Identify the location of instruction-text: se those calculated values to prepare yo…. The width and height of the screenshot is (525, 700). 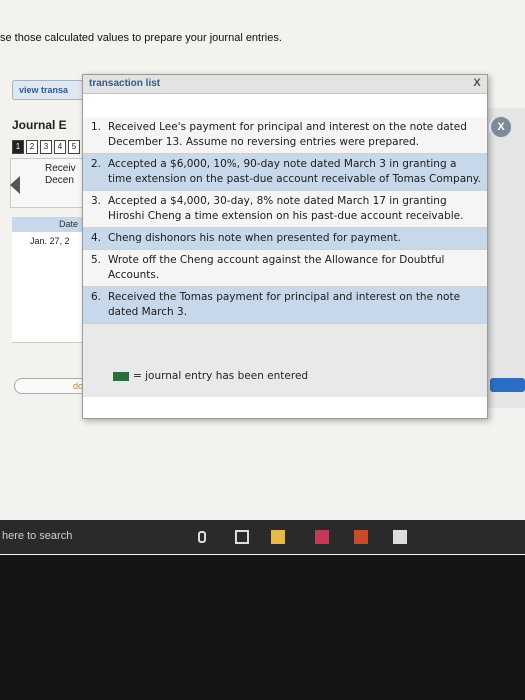
(141, 38).